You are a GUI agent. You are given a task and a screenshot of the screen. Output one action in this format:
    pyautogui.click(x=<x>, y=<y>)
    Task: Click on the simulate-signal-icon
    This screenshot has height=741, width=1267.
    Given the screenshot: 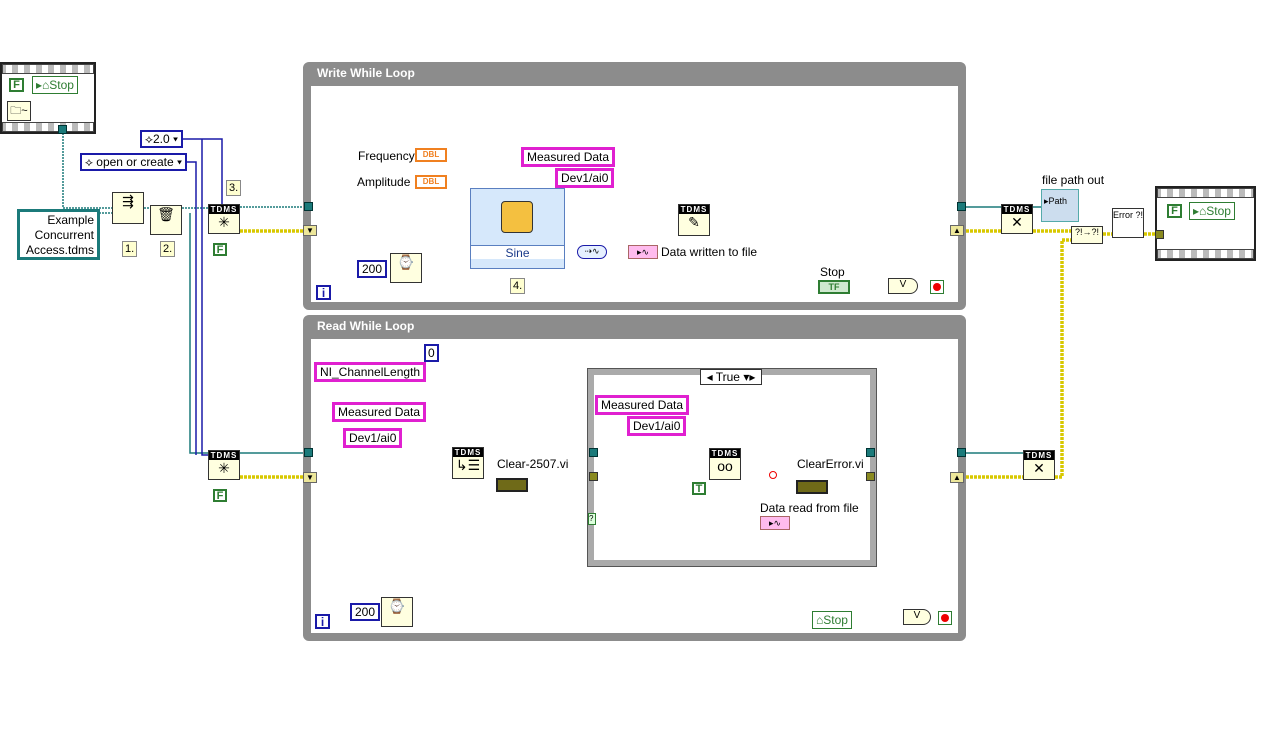 What is the action you would take?
    pyautogui.click(x=517, y=217)
    